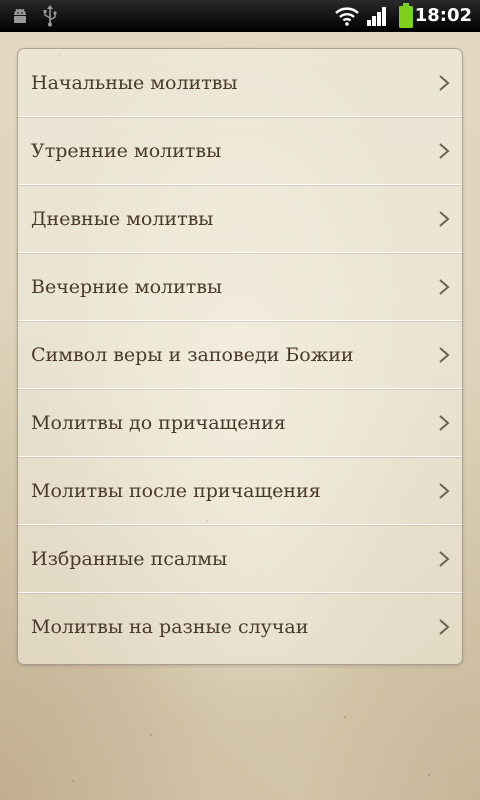 The width and height of the screenshot is (480, 800). Describe the element at coordinates (240, 219) in the screenshot. I see `menu-item-day-prayers: Дневные молитвы` at that location.